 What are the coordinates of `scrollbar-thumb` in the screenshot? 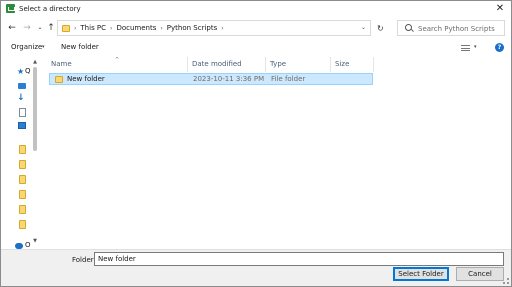 It's located at (35, 109).